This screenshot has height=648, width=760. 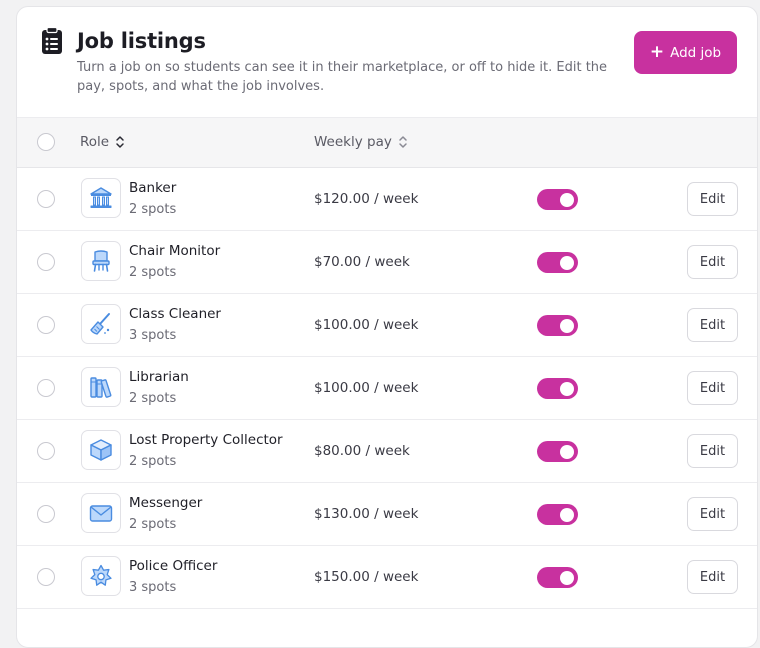 I want to click on bank-icon, so click(x=101, y=197).